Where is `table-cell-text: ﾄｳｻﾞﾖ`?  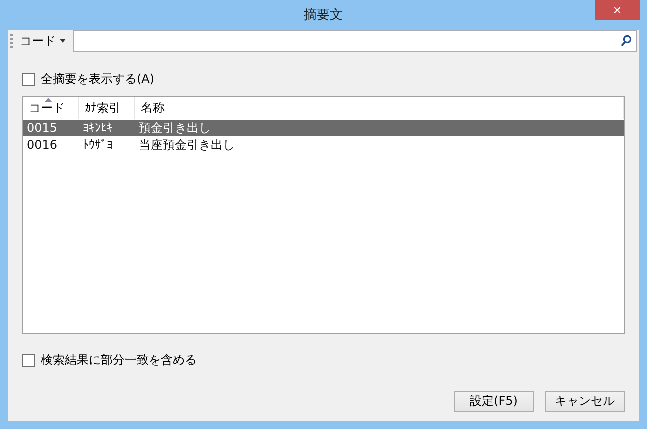 table-cell-text: ﾄｳｻﾞﾖ is located at coordinates (98, 145).